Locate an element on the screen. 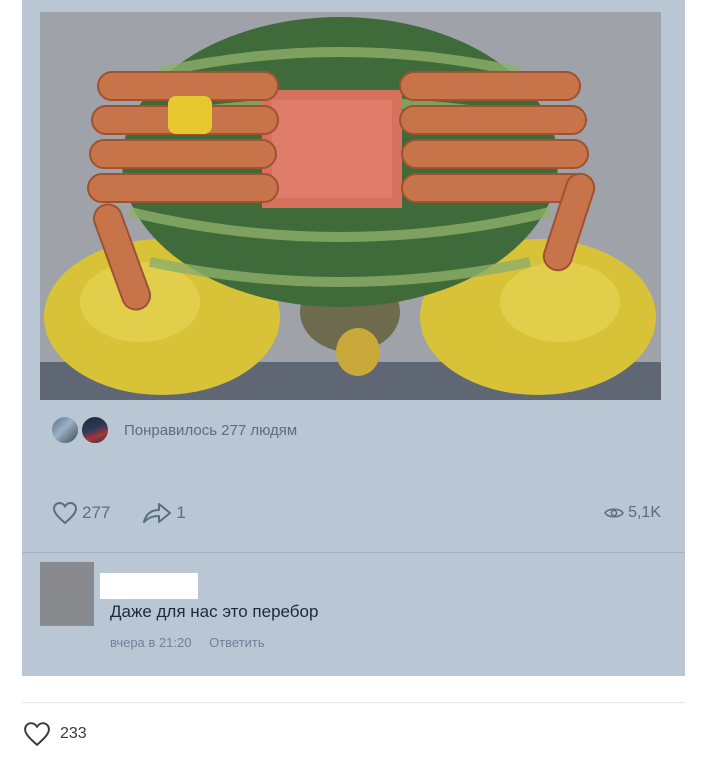 The height and width of the screenshot is (767, 708). share-count: 1 is located at coordinates (181, 512).